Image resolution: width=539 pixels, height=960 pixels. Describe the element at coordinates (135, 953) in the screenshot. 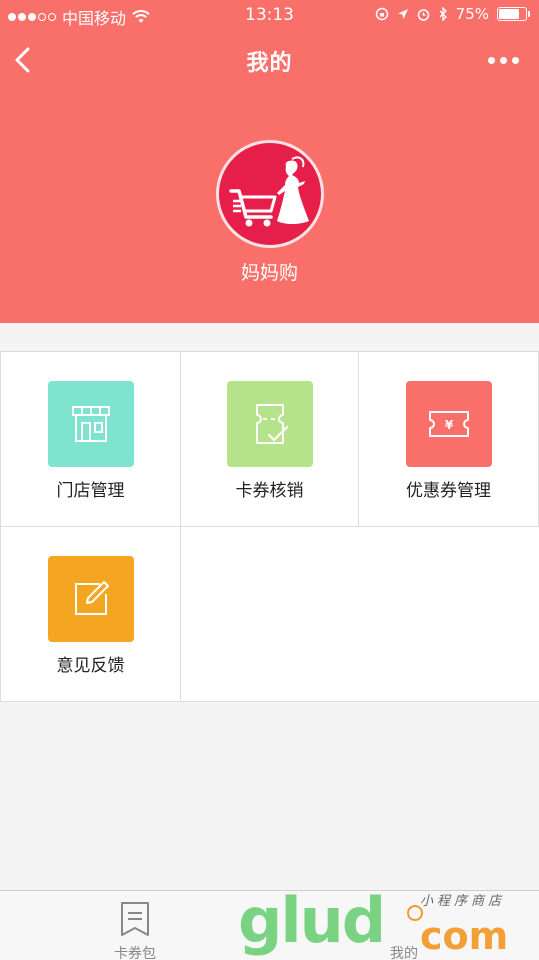

I see `tab-label: 卡券包` at that location.